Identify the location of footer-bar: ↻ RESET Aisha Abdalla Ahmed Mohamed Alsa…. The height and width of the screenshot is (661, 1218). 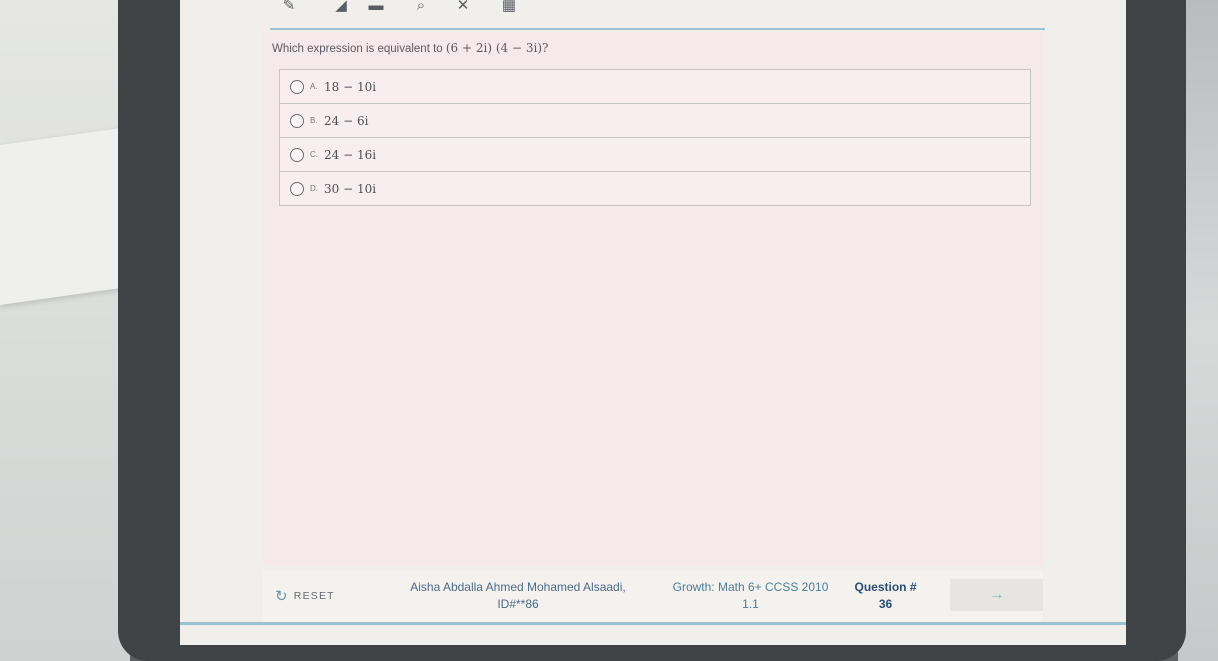
(653, 596).